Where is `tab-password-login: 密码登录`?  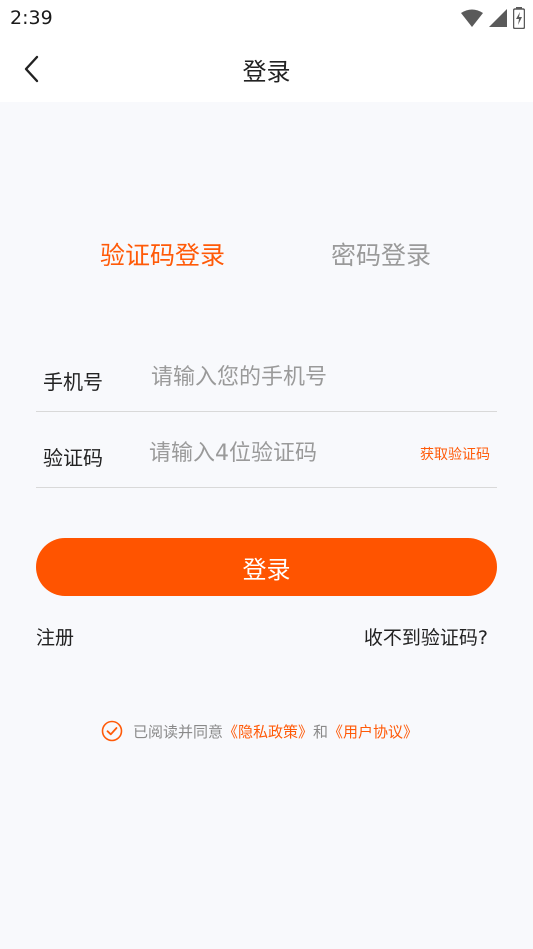
tab-password-login: 密码登录 is located at coordinates (381, 254).